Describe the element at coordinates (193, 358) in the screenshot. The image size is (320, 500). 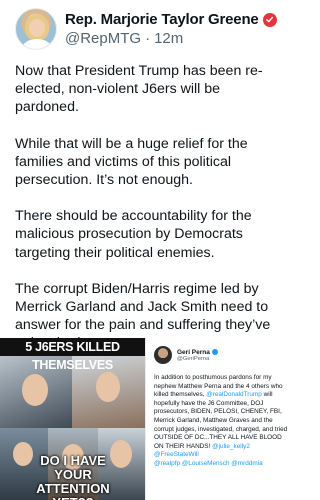
I see `quoted-handle: @GeriPerna` at that location.